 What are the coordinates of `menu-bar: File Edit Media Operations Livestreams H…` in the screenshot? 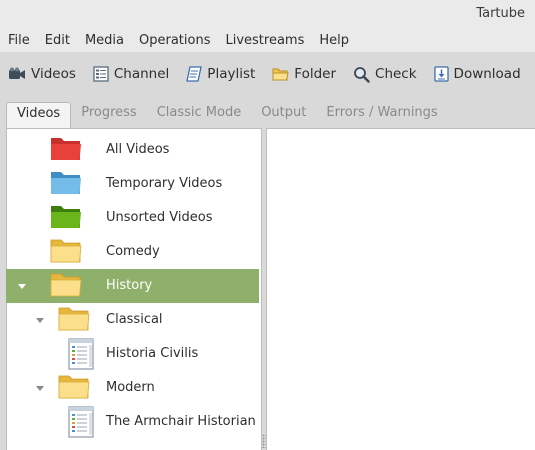 It's located at (267, 40).